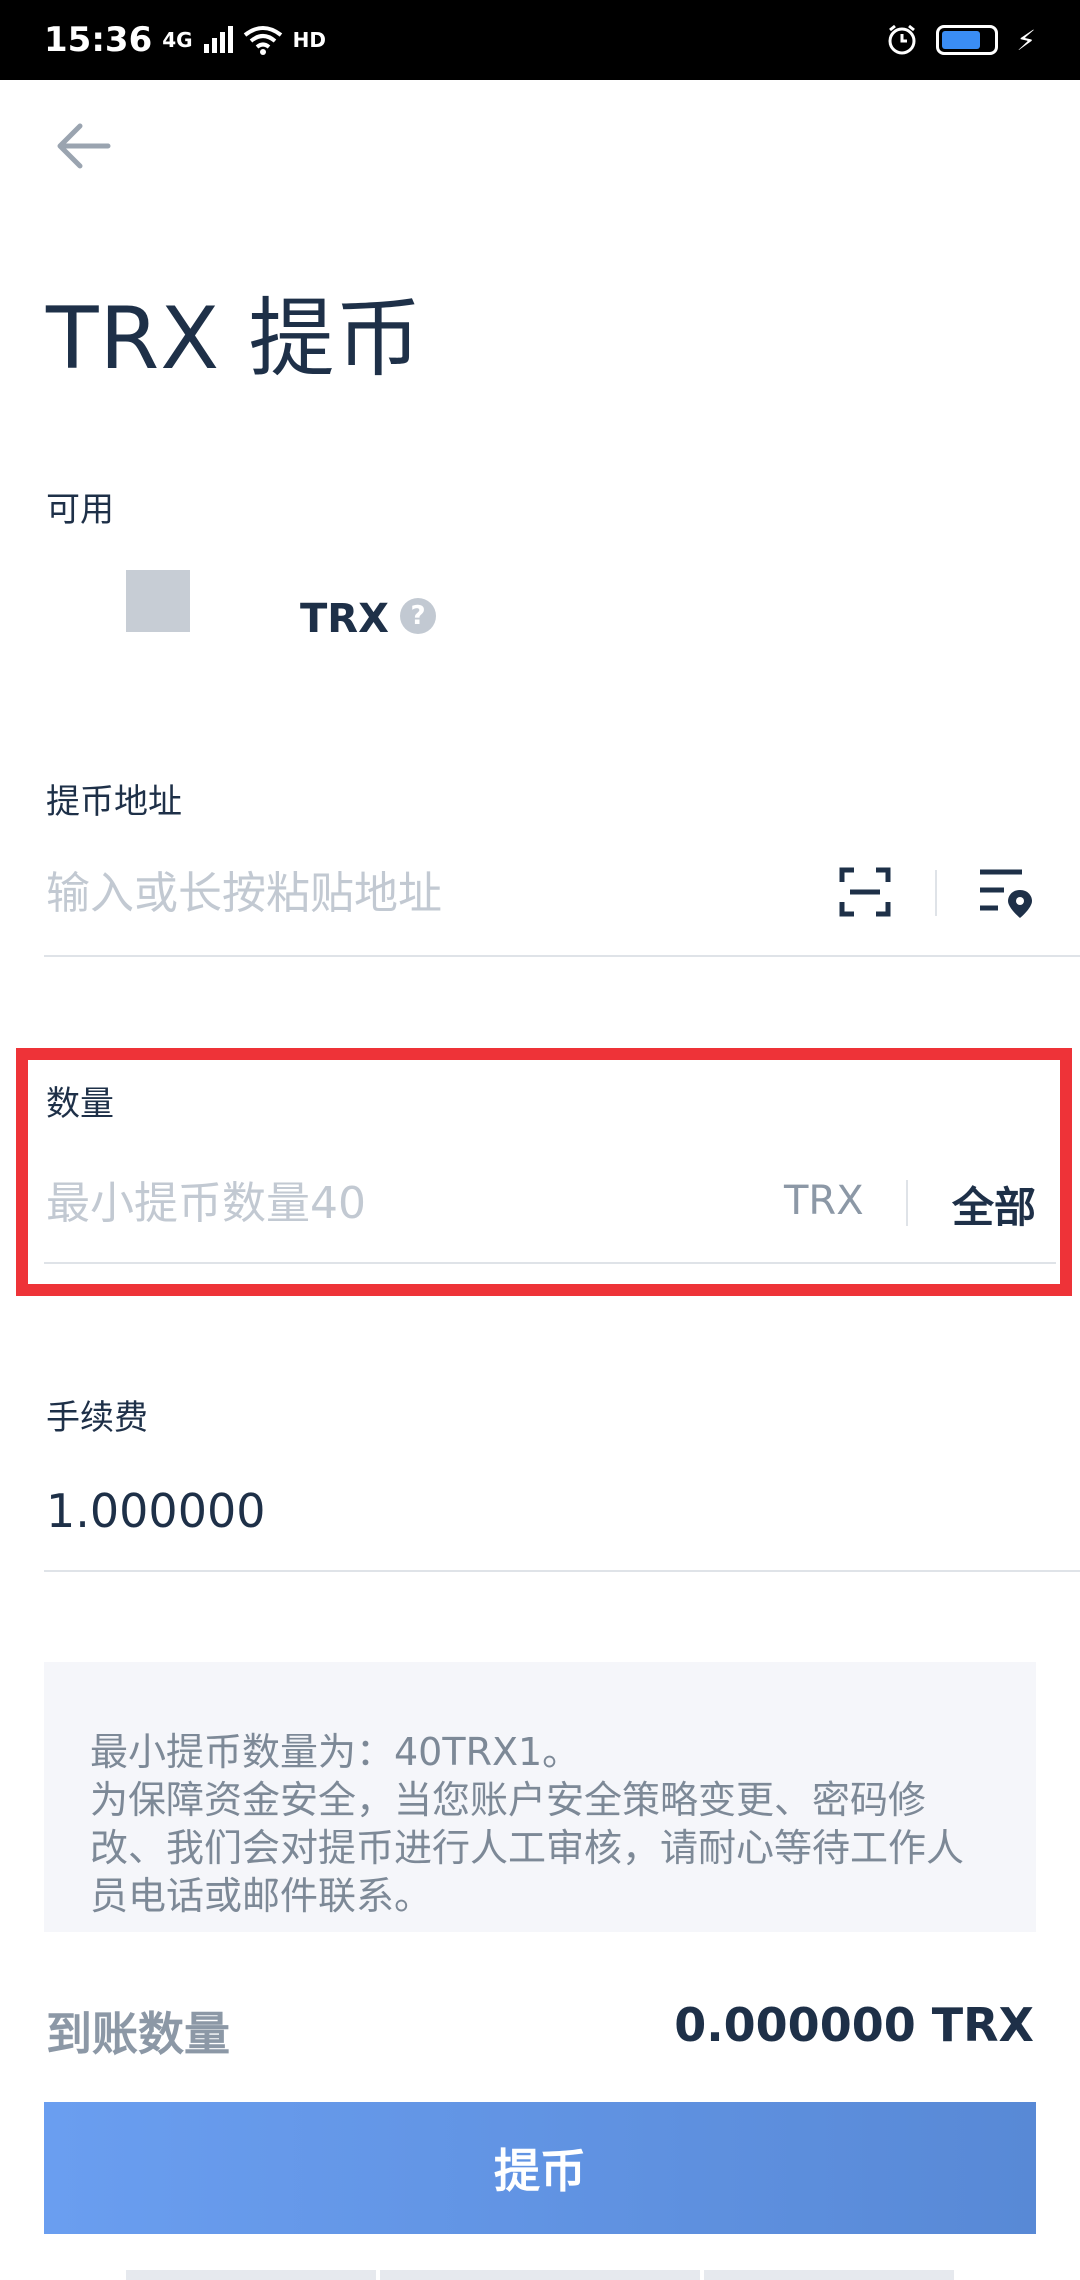 The image size is (1080, 2280). I want to click on status-bar: 15:36 4G HD ⚡, so click(540, 40).